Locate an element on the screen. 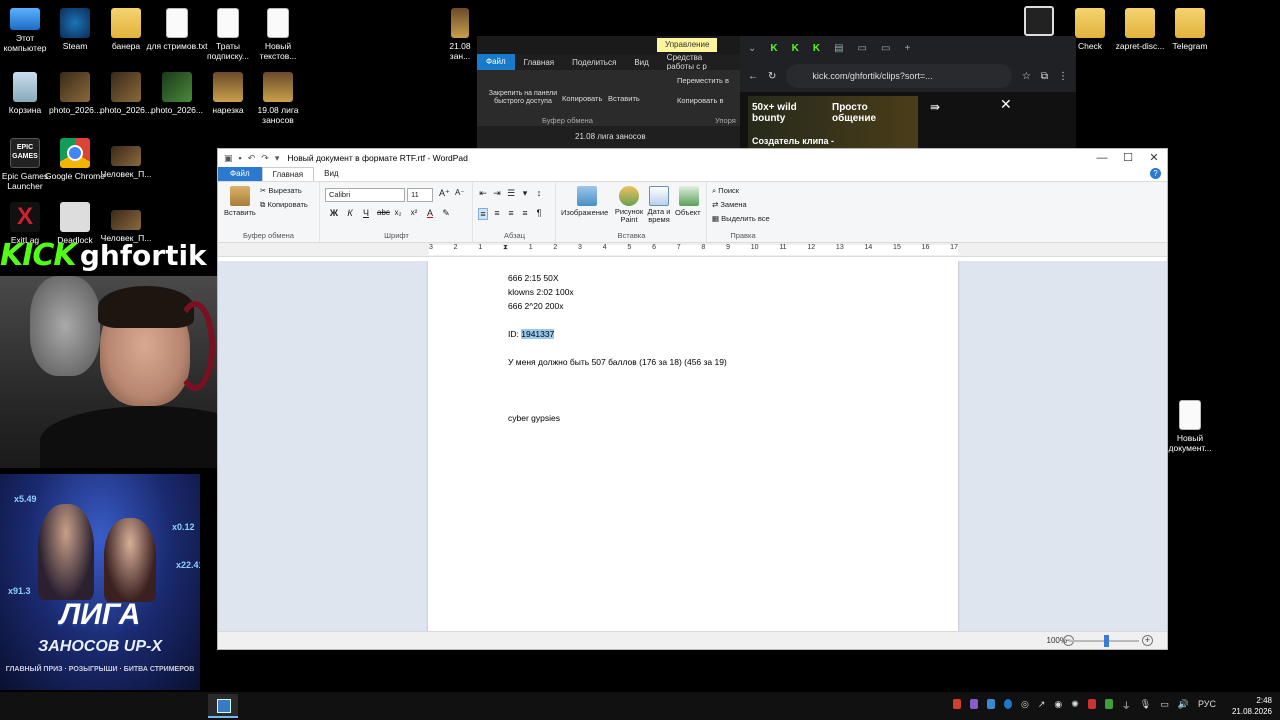 This screenshot has height=720, width=1280. explorer-address-bar: 21.08 лига заносов is located at coordinates (608, 137).